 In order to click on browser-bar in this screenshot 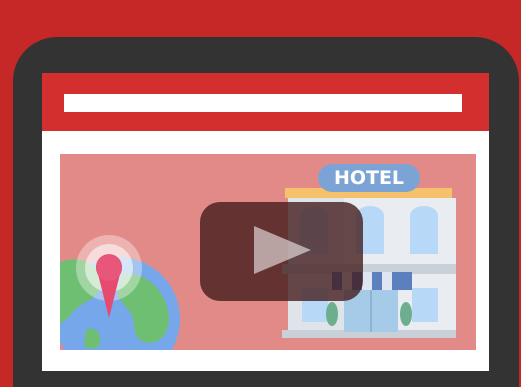, I will do `click(265, 102)`.